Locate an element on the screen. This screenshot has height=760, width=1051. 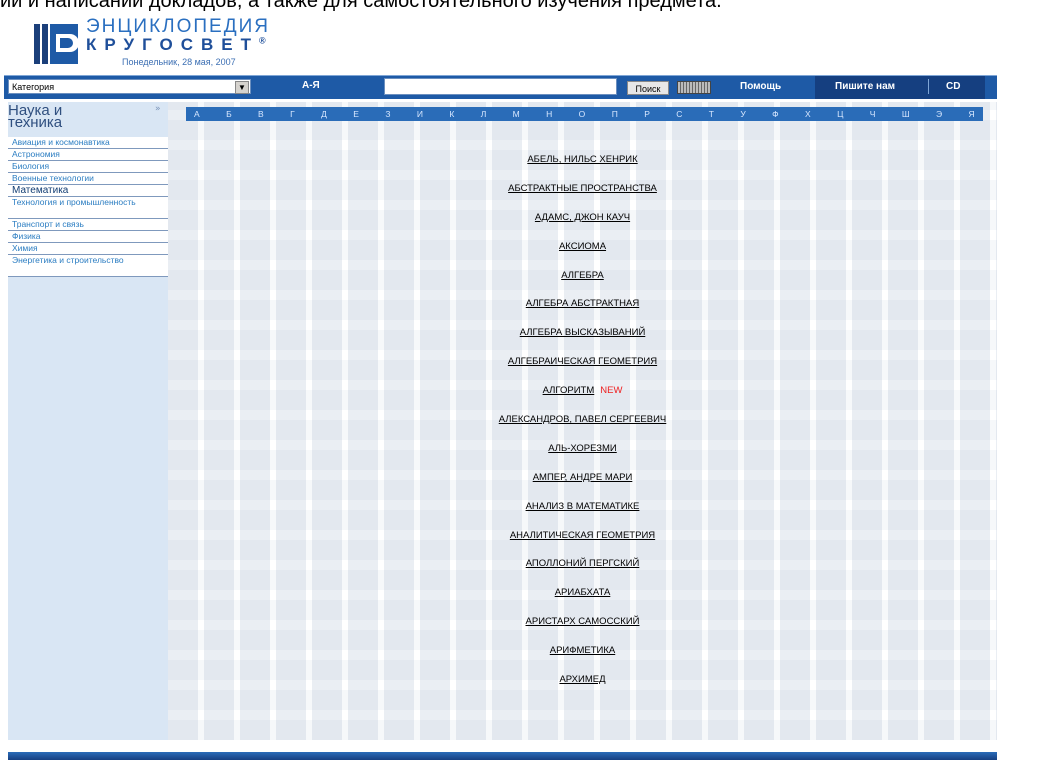
letter-link: Б is located at coordinates (229, 114).